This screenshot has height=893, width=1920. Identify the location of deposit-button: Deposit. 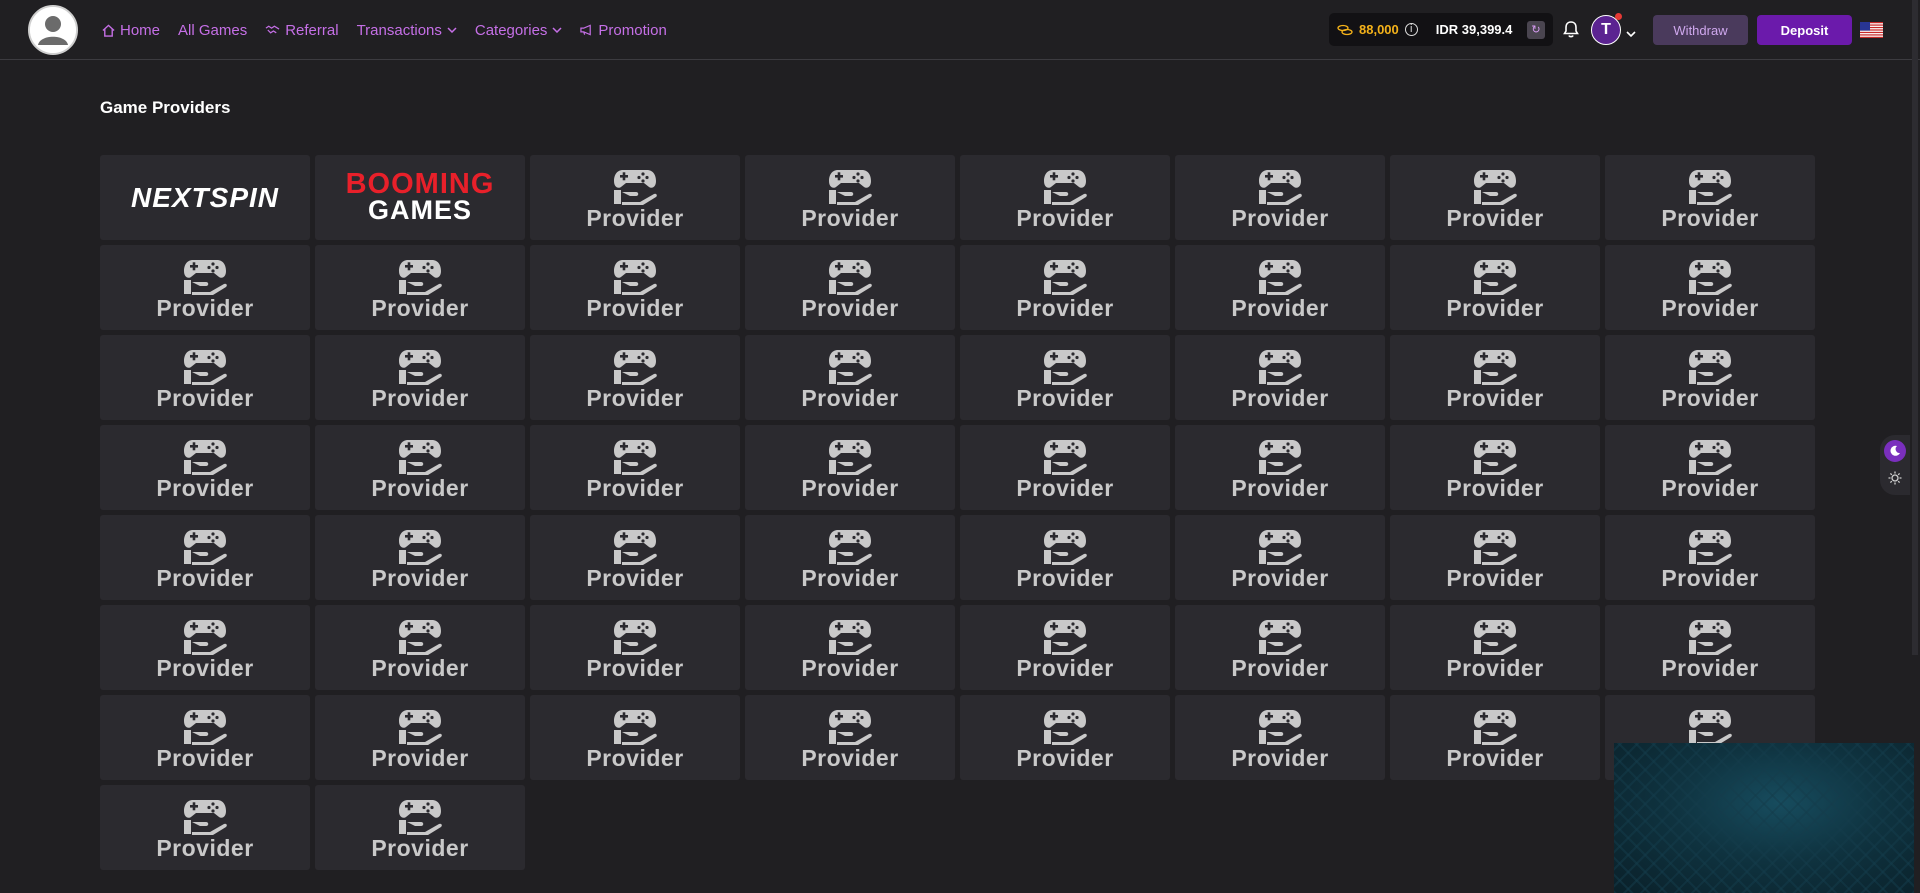
(1804, 30).